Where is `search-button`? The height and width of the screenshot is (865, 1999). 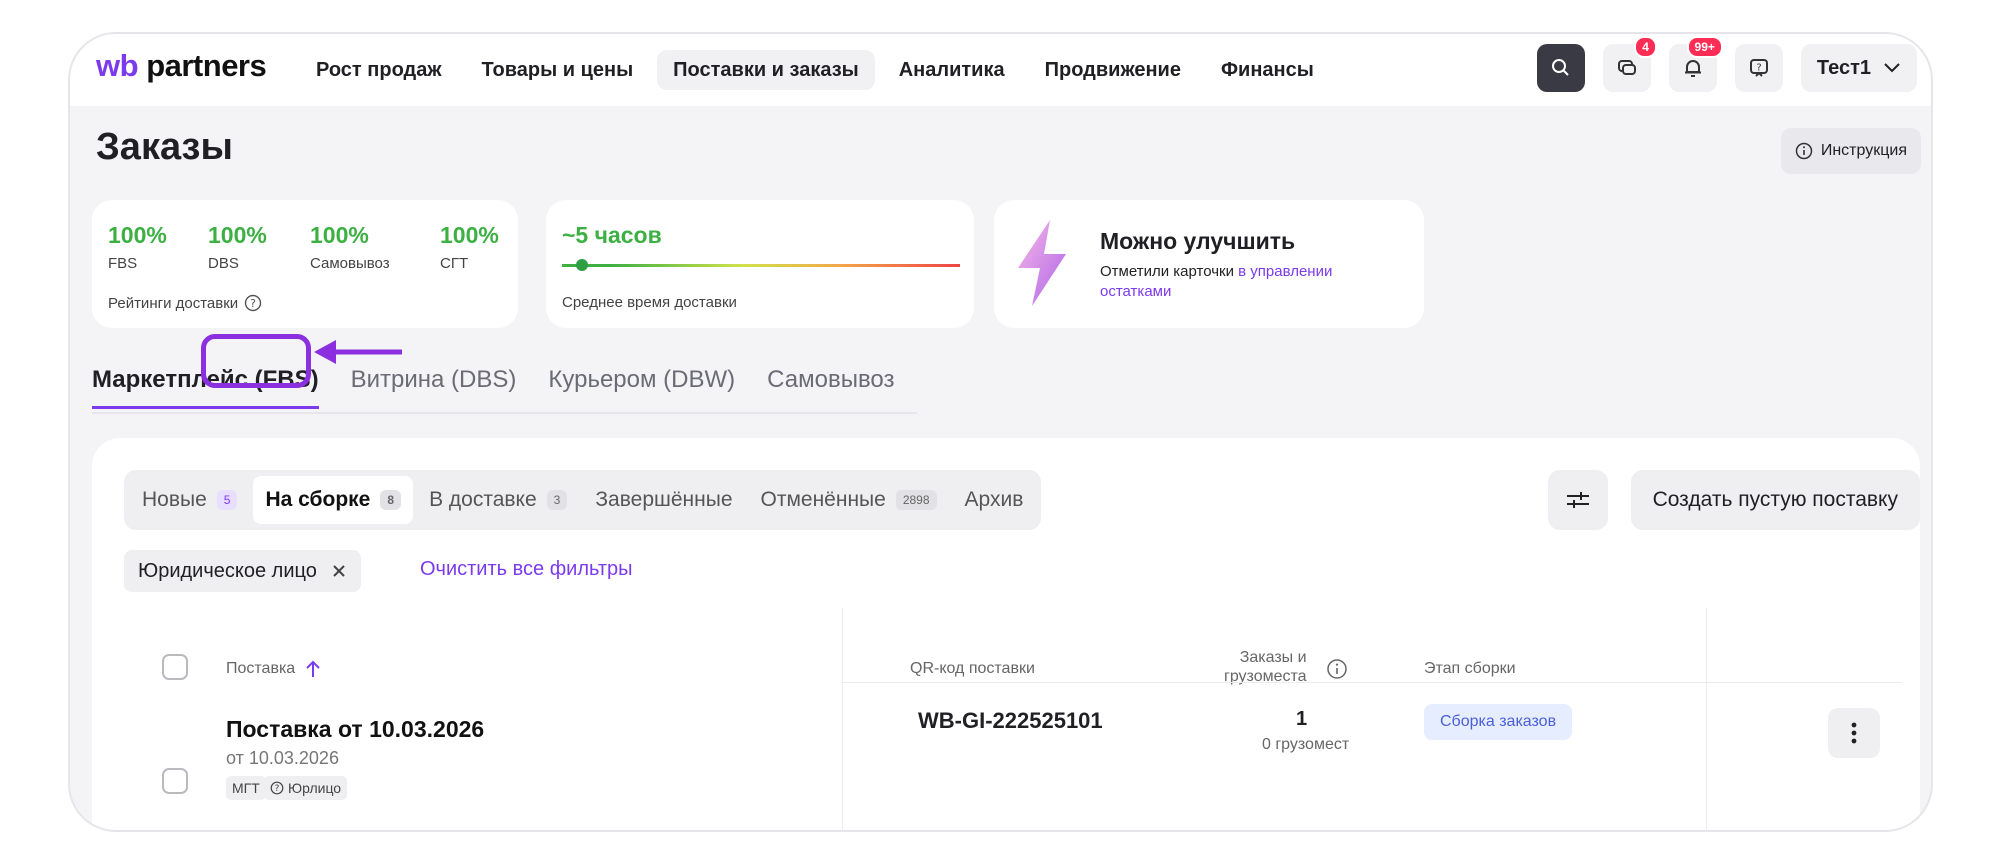
search-button is located at coordinates (1560, 68).